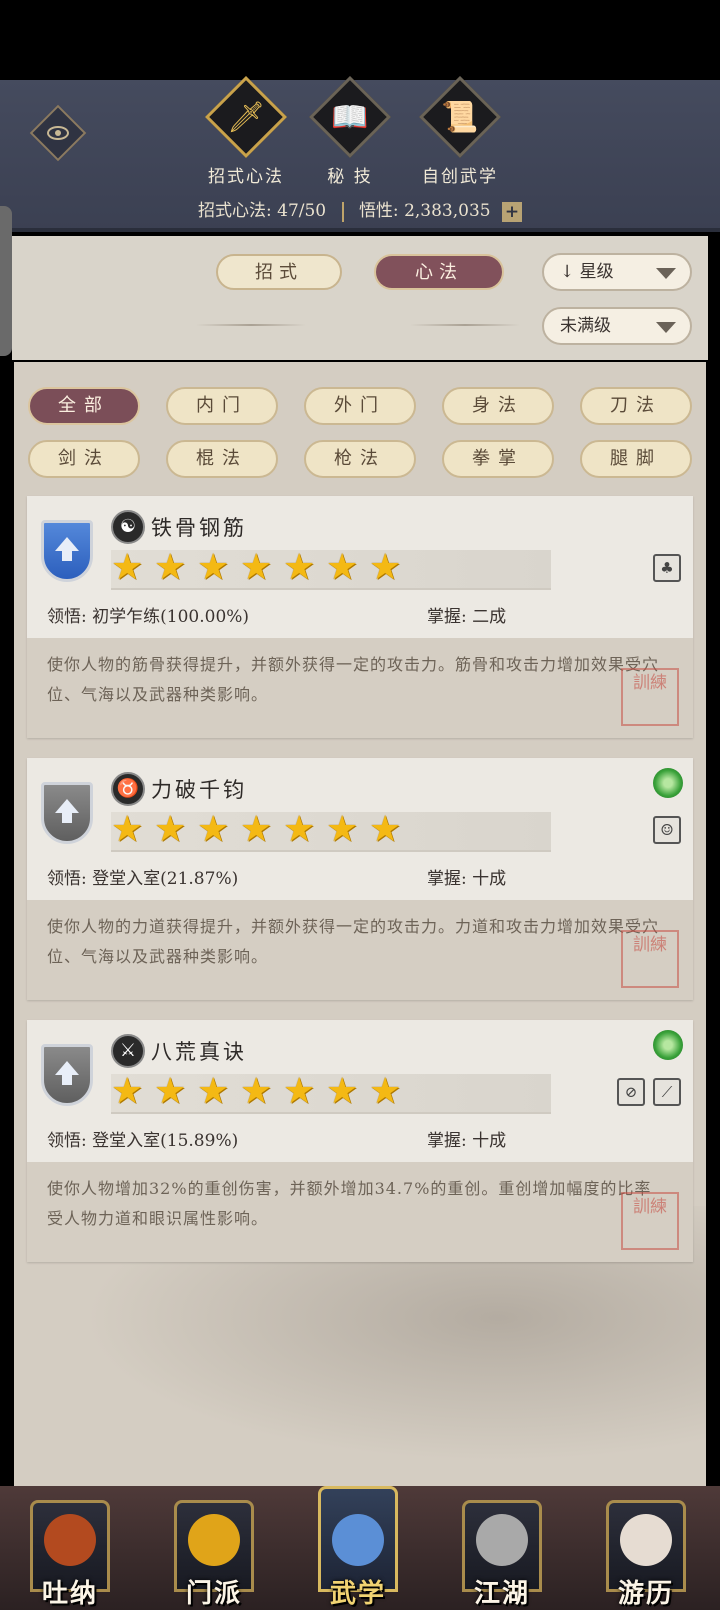 Image resolution: width=720 pixels, height=1610 pixels. What do you see at coordinates (84, 406) in the screenshot?
I see `filter-all: 全部` at bounding box center [84, 406].